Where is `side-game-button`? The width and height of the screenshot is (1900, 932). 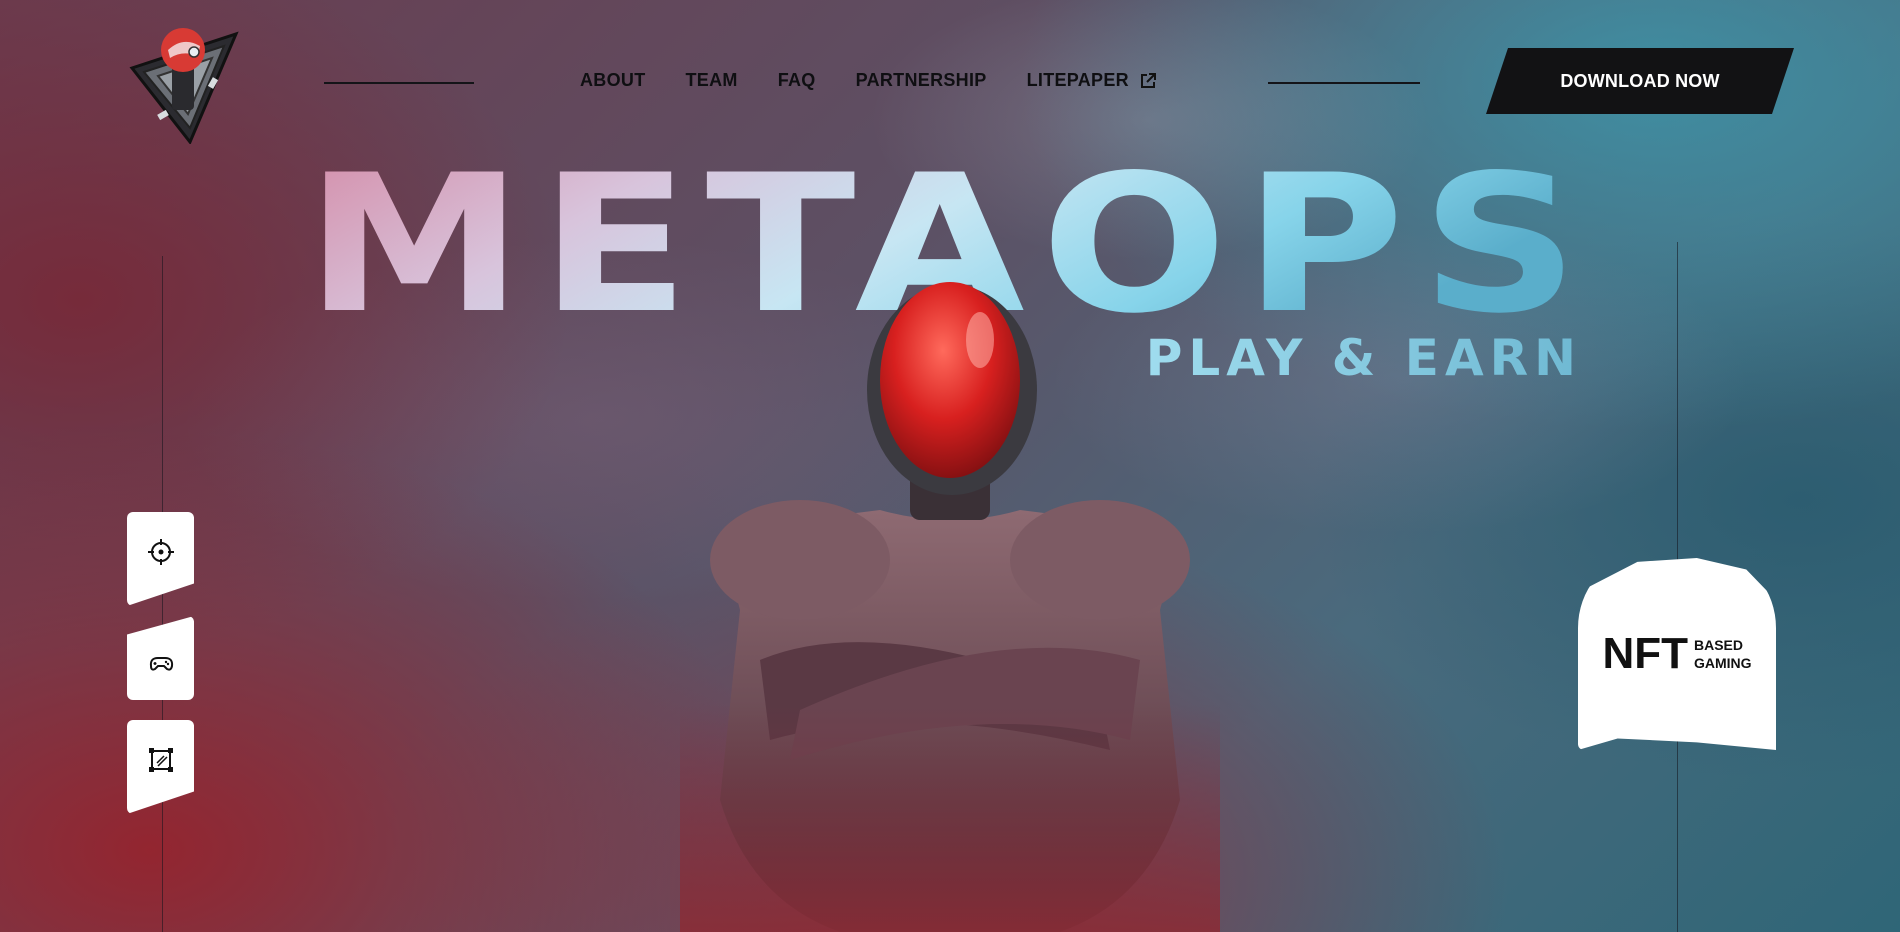 side-game-button is located at coordinates (160, 658).